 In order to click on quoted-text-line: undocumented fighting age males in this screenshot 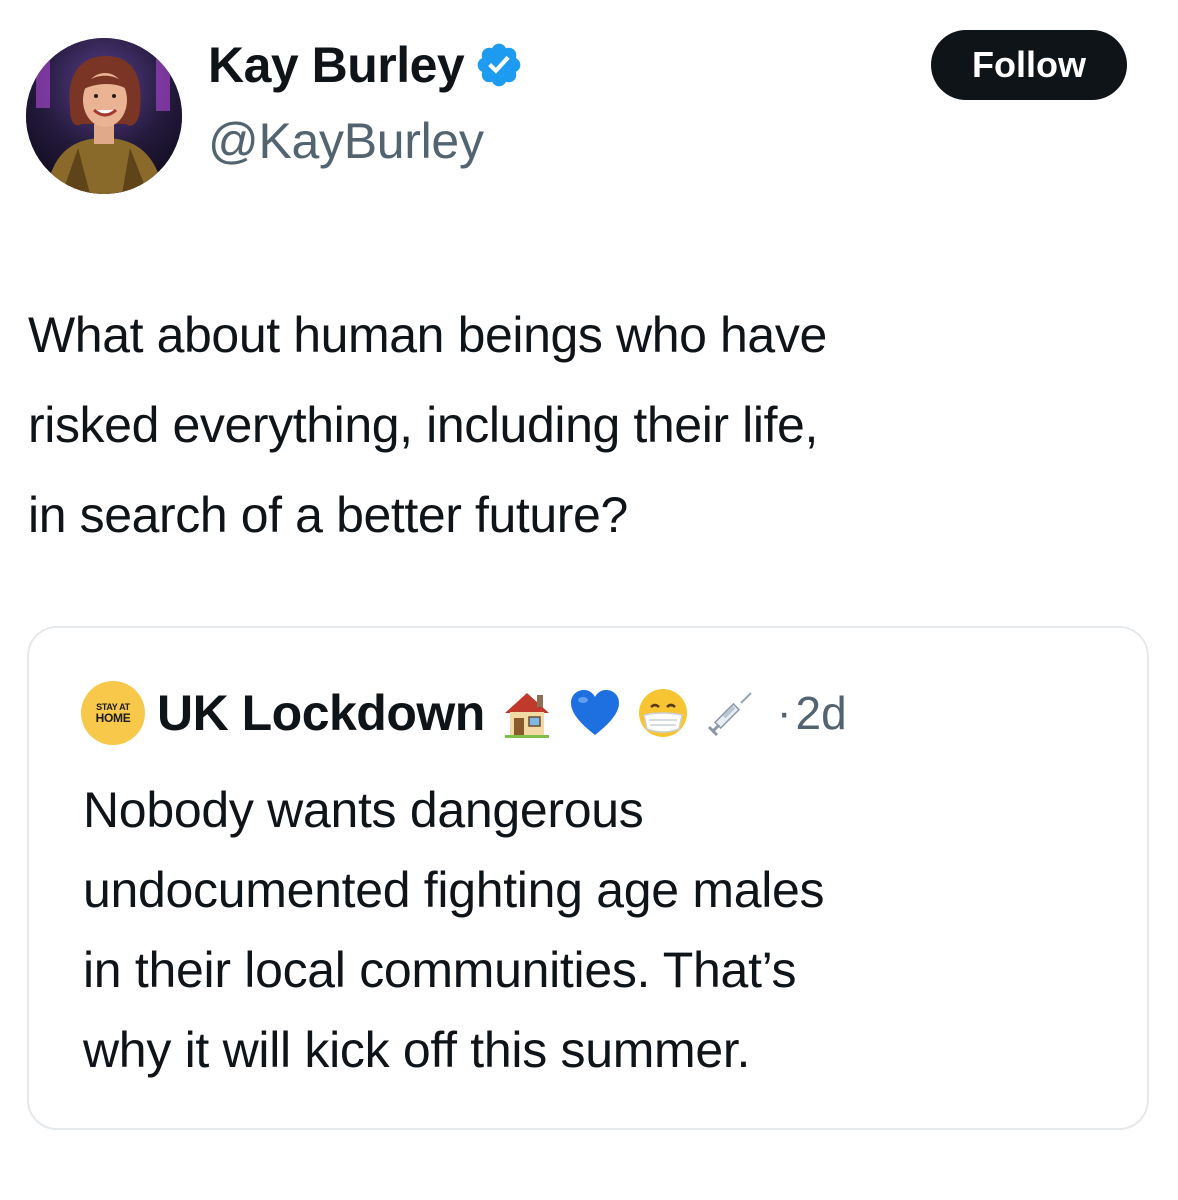, I will do `click(454, 890)`.